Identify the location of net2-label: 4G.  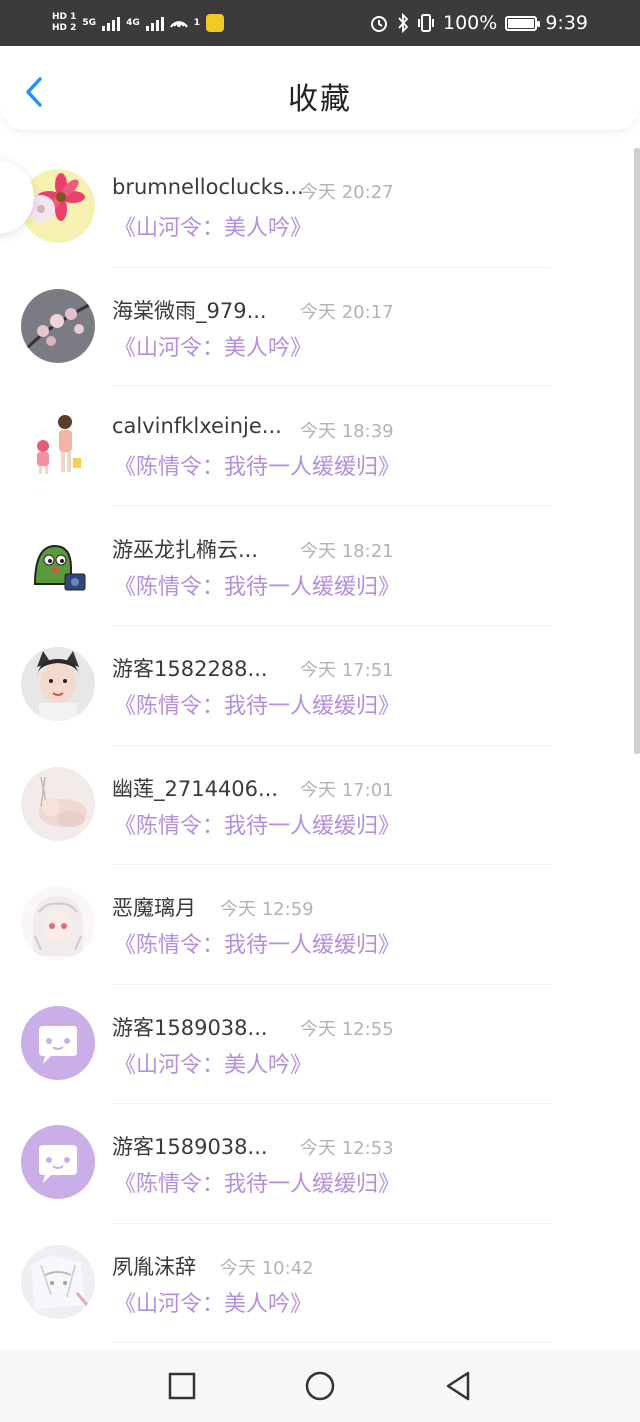
(133, 23).